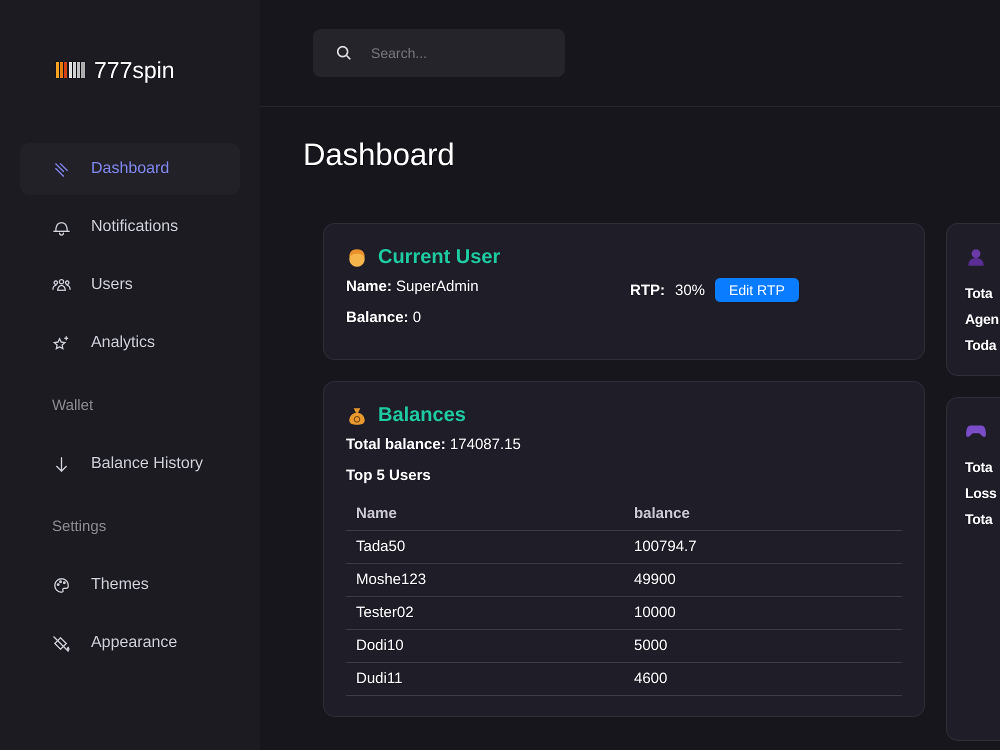 The image size is (1000, 750). I want to click on palette-icon, so click(61, 585).